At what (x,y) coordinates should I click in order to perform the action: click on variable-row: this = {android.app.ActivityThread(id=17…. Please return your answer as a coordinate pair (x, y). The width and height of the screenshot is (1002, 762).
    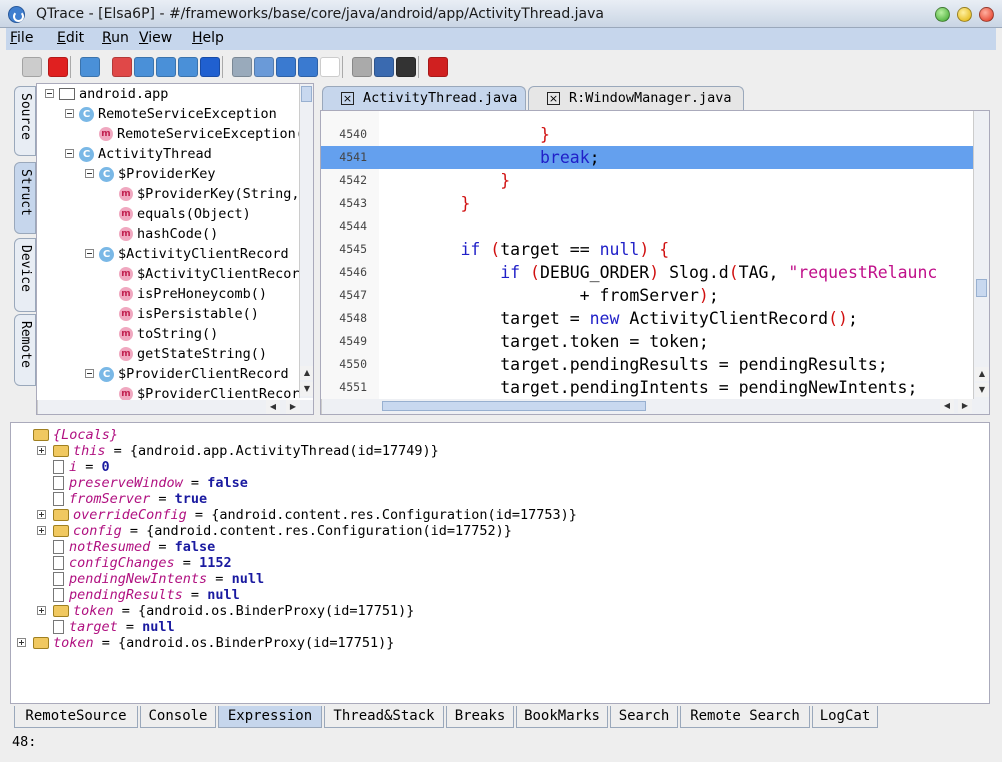
    Looking at the image, I should click on (246, 451).